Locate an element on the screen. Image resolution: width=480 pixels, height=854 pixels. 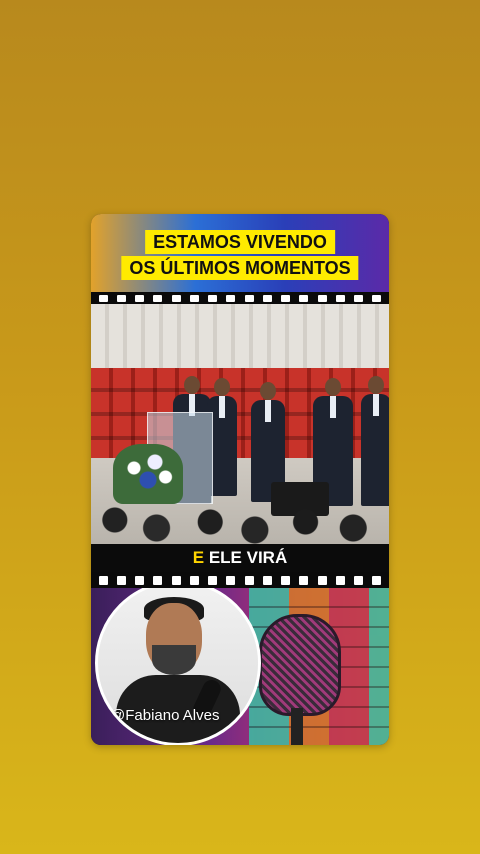
creator-handle: @Fabiano Alves is located at coordinates (165, 715).